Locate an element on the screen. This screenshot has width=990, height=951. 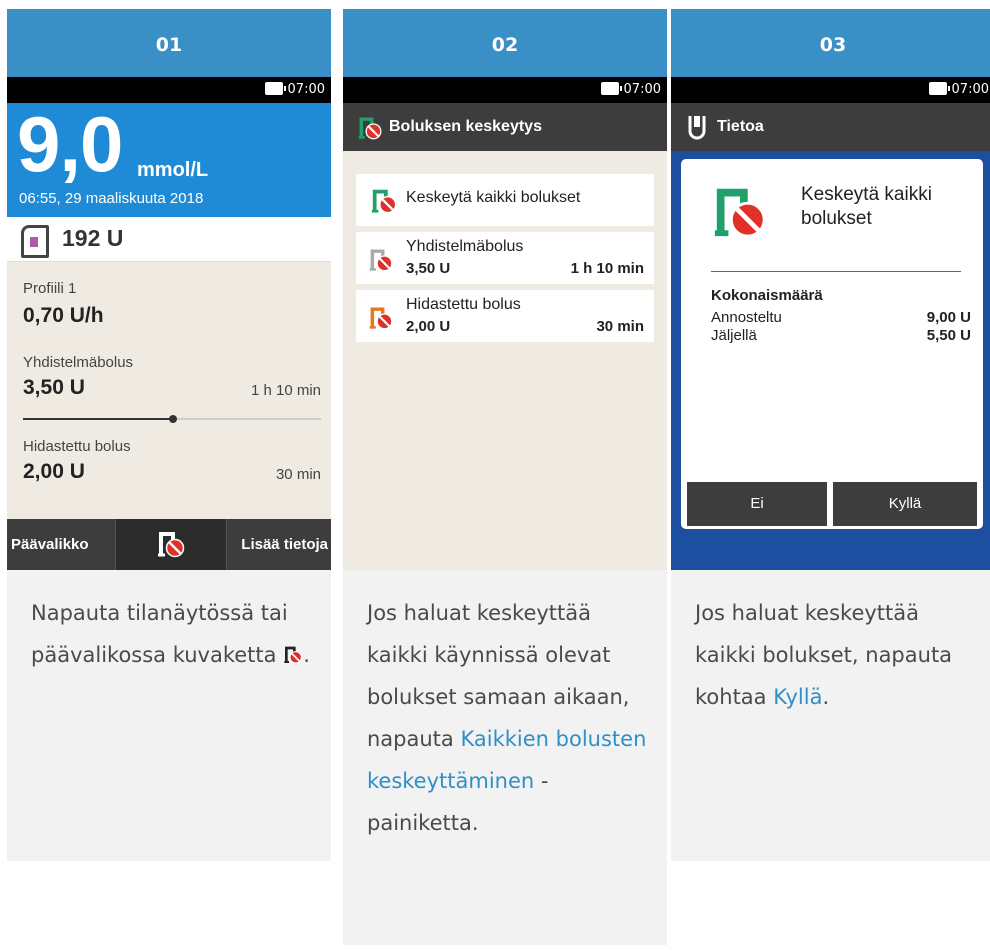
bolus-progress-bar is located at coordinates (172, 419).